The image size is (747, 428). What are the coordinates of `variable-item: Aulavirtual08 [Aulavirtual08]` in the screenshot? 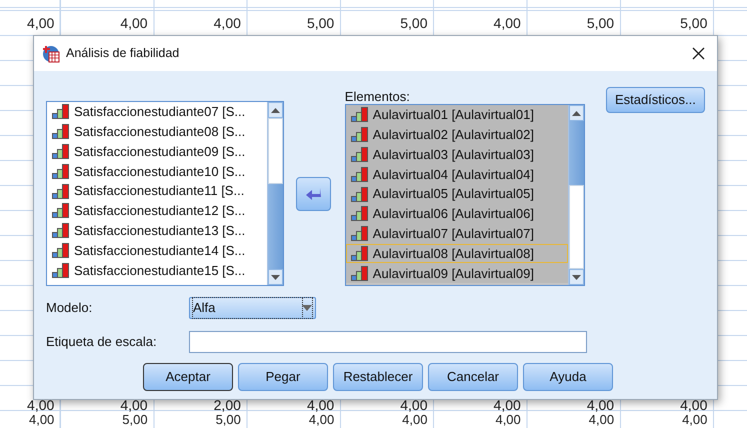 It's located at (457, 254).